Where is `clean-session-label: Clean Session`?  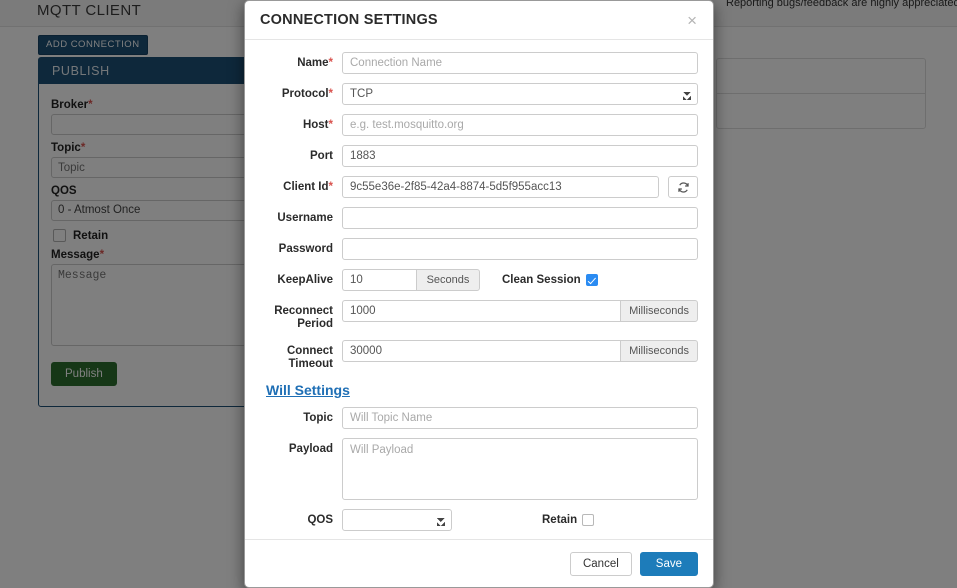
clean-session-label: Clean Session is located at coordinates (541, 280).